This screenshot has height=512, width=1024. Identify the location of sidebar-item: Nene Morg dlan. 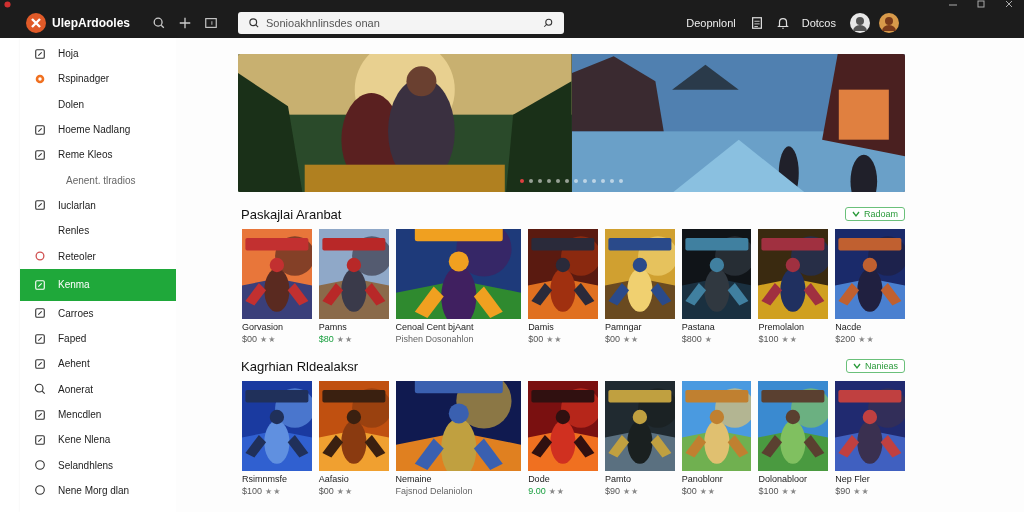
(98, 490).